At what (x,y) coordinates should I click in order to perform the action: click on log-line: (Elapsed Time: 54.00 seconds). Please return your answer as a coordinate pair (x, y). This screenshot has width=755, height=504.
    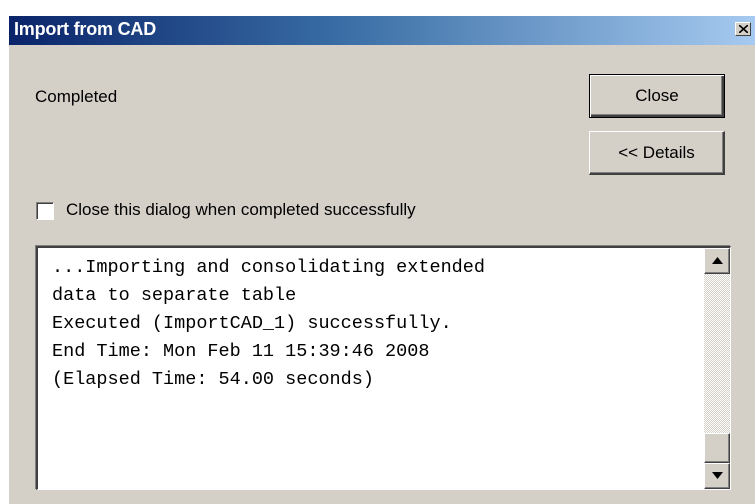
    Looking at the image, I should click on (213, 379).